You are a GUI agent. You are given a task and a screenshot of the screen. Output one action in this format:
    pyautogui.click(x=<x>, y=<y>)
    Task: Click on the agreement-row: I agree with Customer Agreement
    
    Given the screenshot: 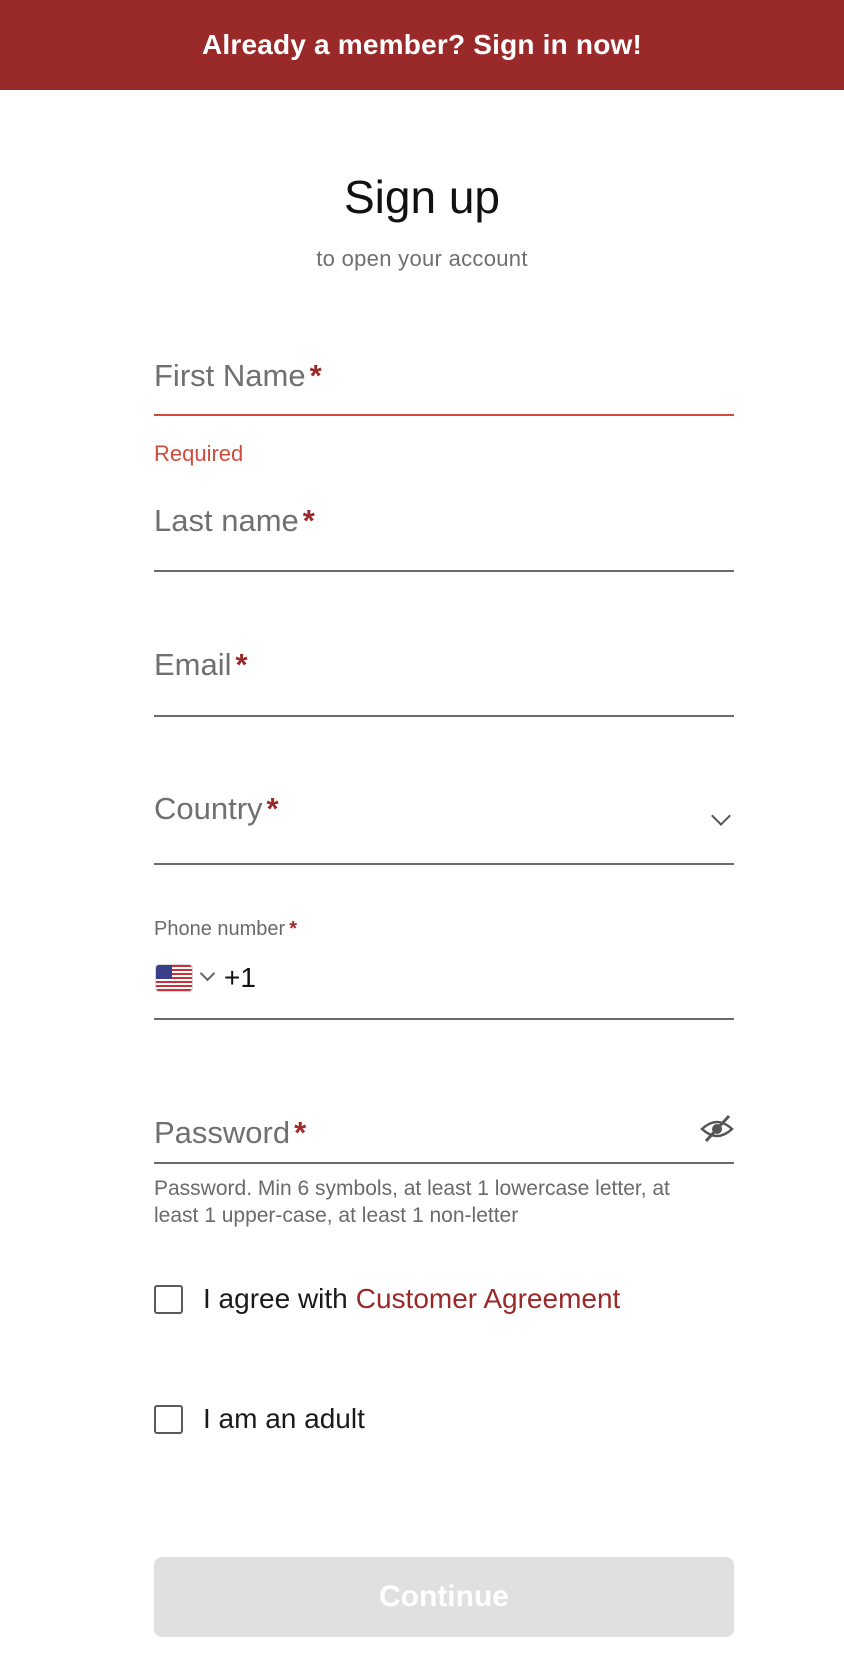 What is the action you would take?
    pyautogui.click(x=387, y=1299)
    